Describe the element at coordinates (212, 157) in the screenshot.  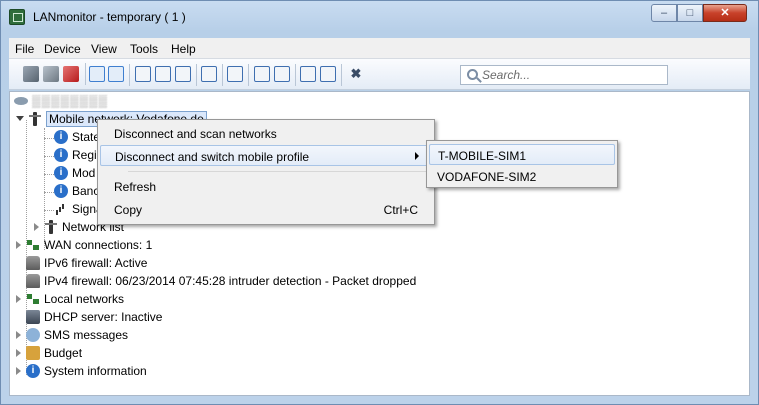
I see `menu-label: Disconnect and switch mobile profile` at that location.